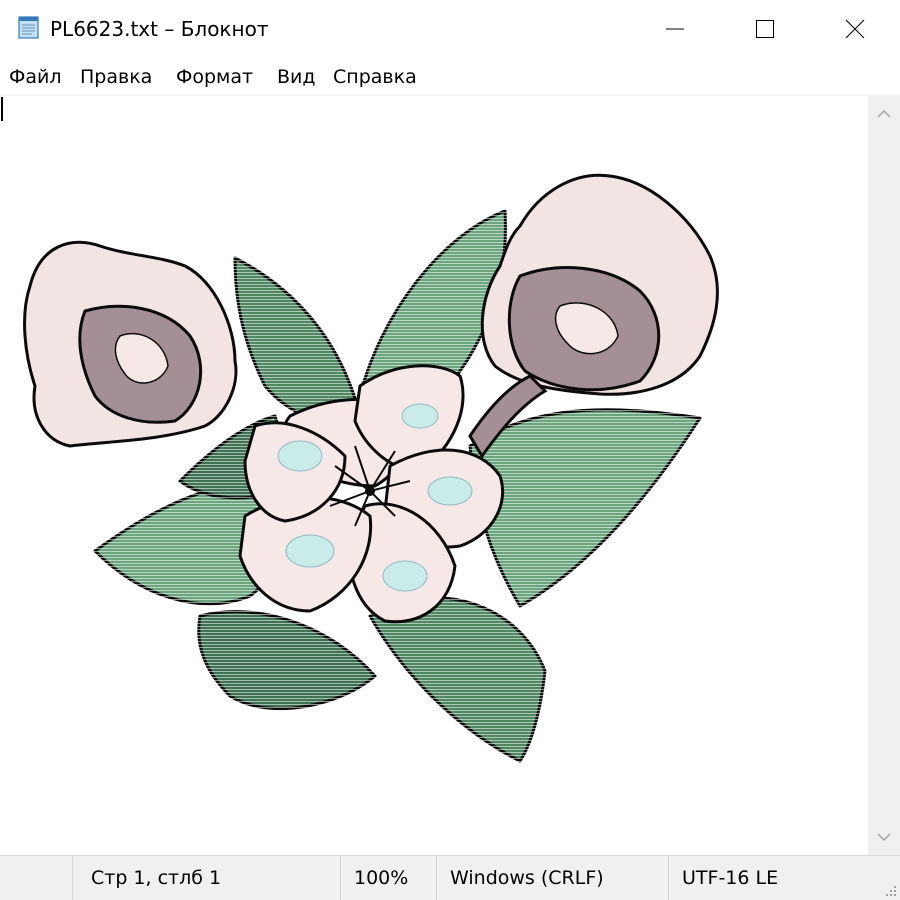 This screenshot has height=900, width=900. What do you see at coordinates (388, 878) in the screenshot?
I see `status-zoom: 100%` at bounding box center [388, 878].